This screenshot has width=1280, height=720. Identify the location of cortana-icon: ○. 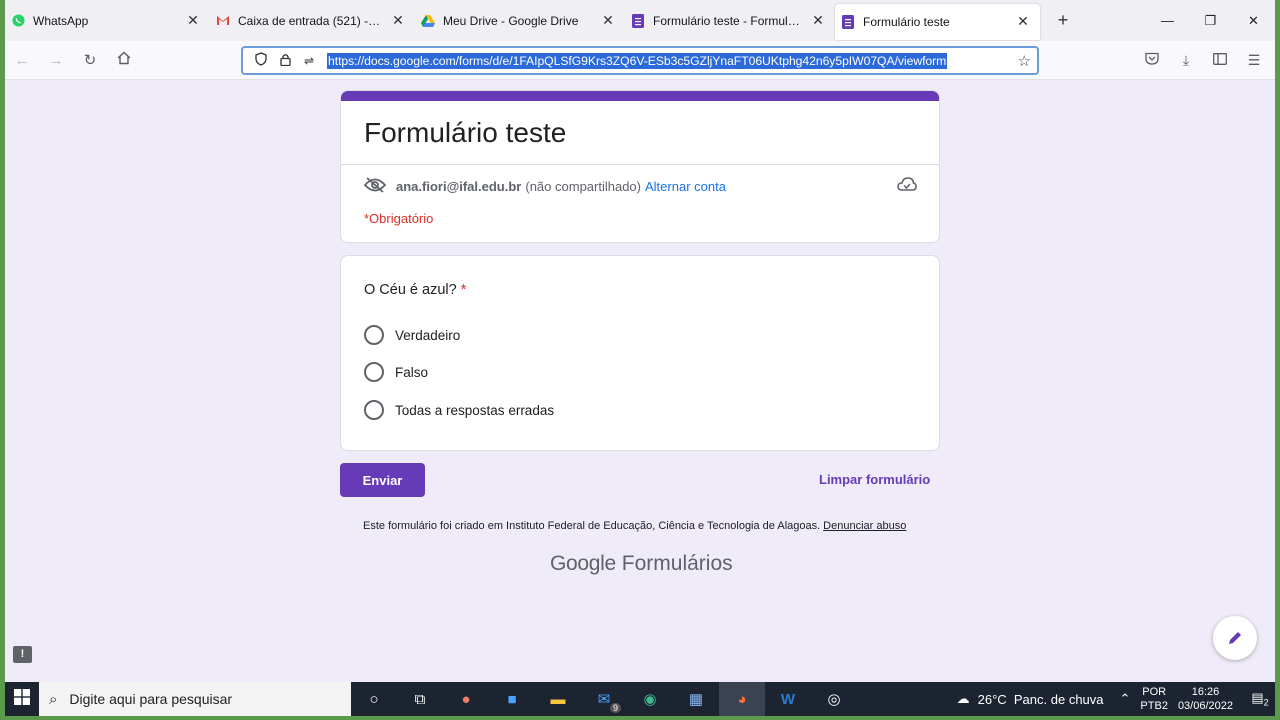
(374, 699).